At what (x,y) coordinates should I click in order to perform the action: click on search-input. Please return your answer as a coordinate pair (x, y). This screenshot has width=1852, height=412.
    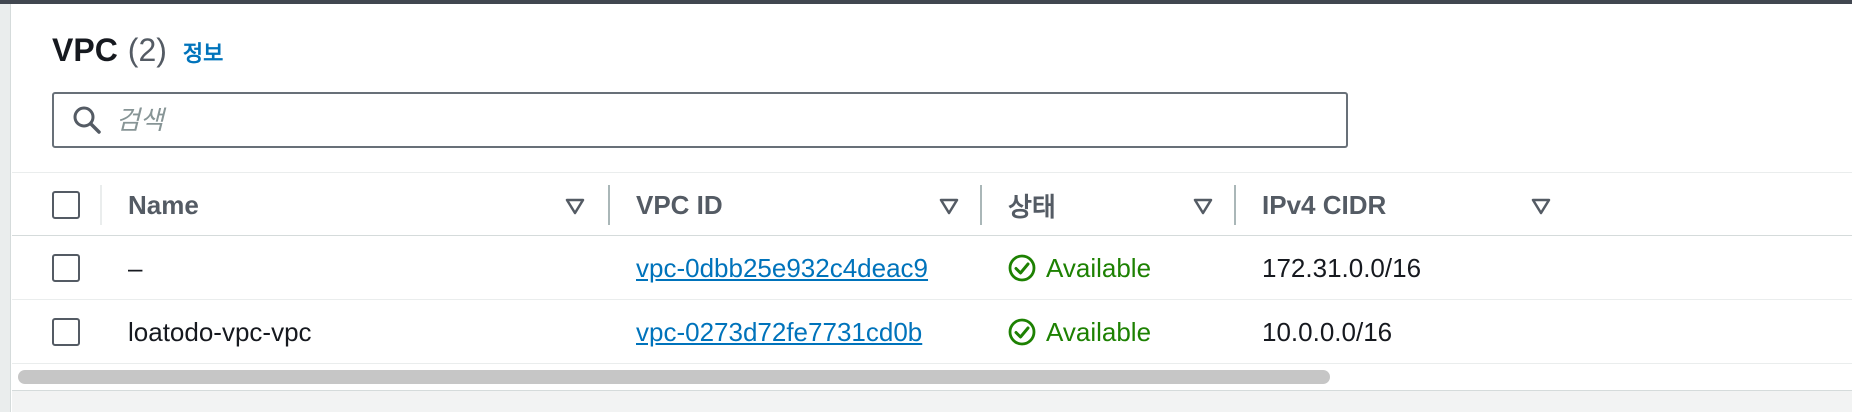
    Looking at the image, I should click on (716, 120).